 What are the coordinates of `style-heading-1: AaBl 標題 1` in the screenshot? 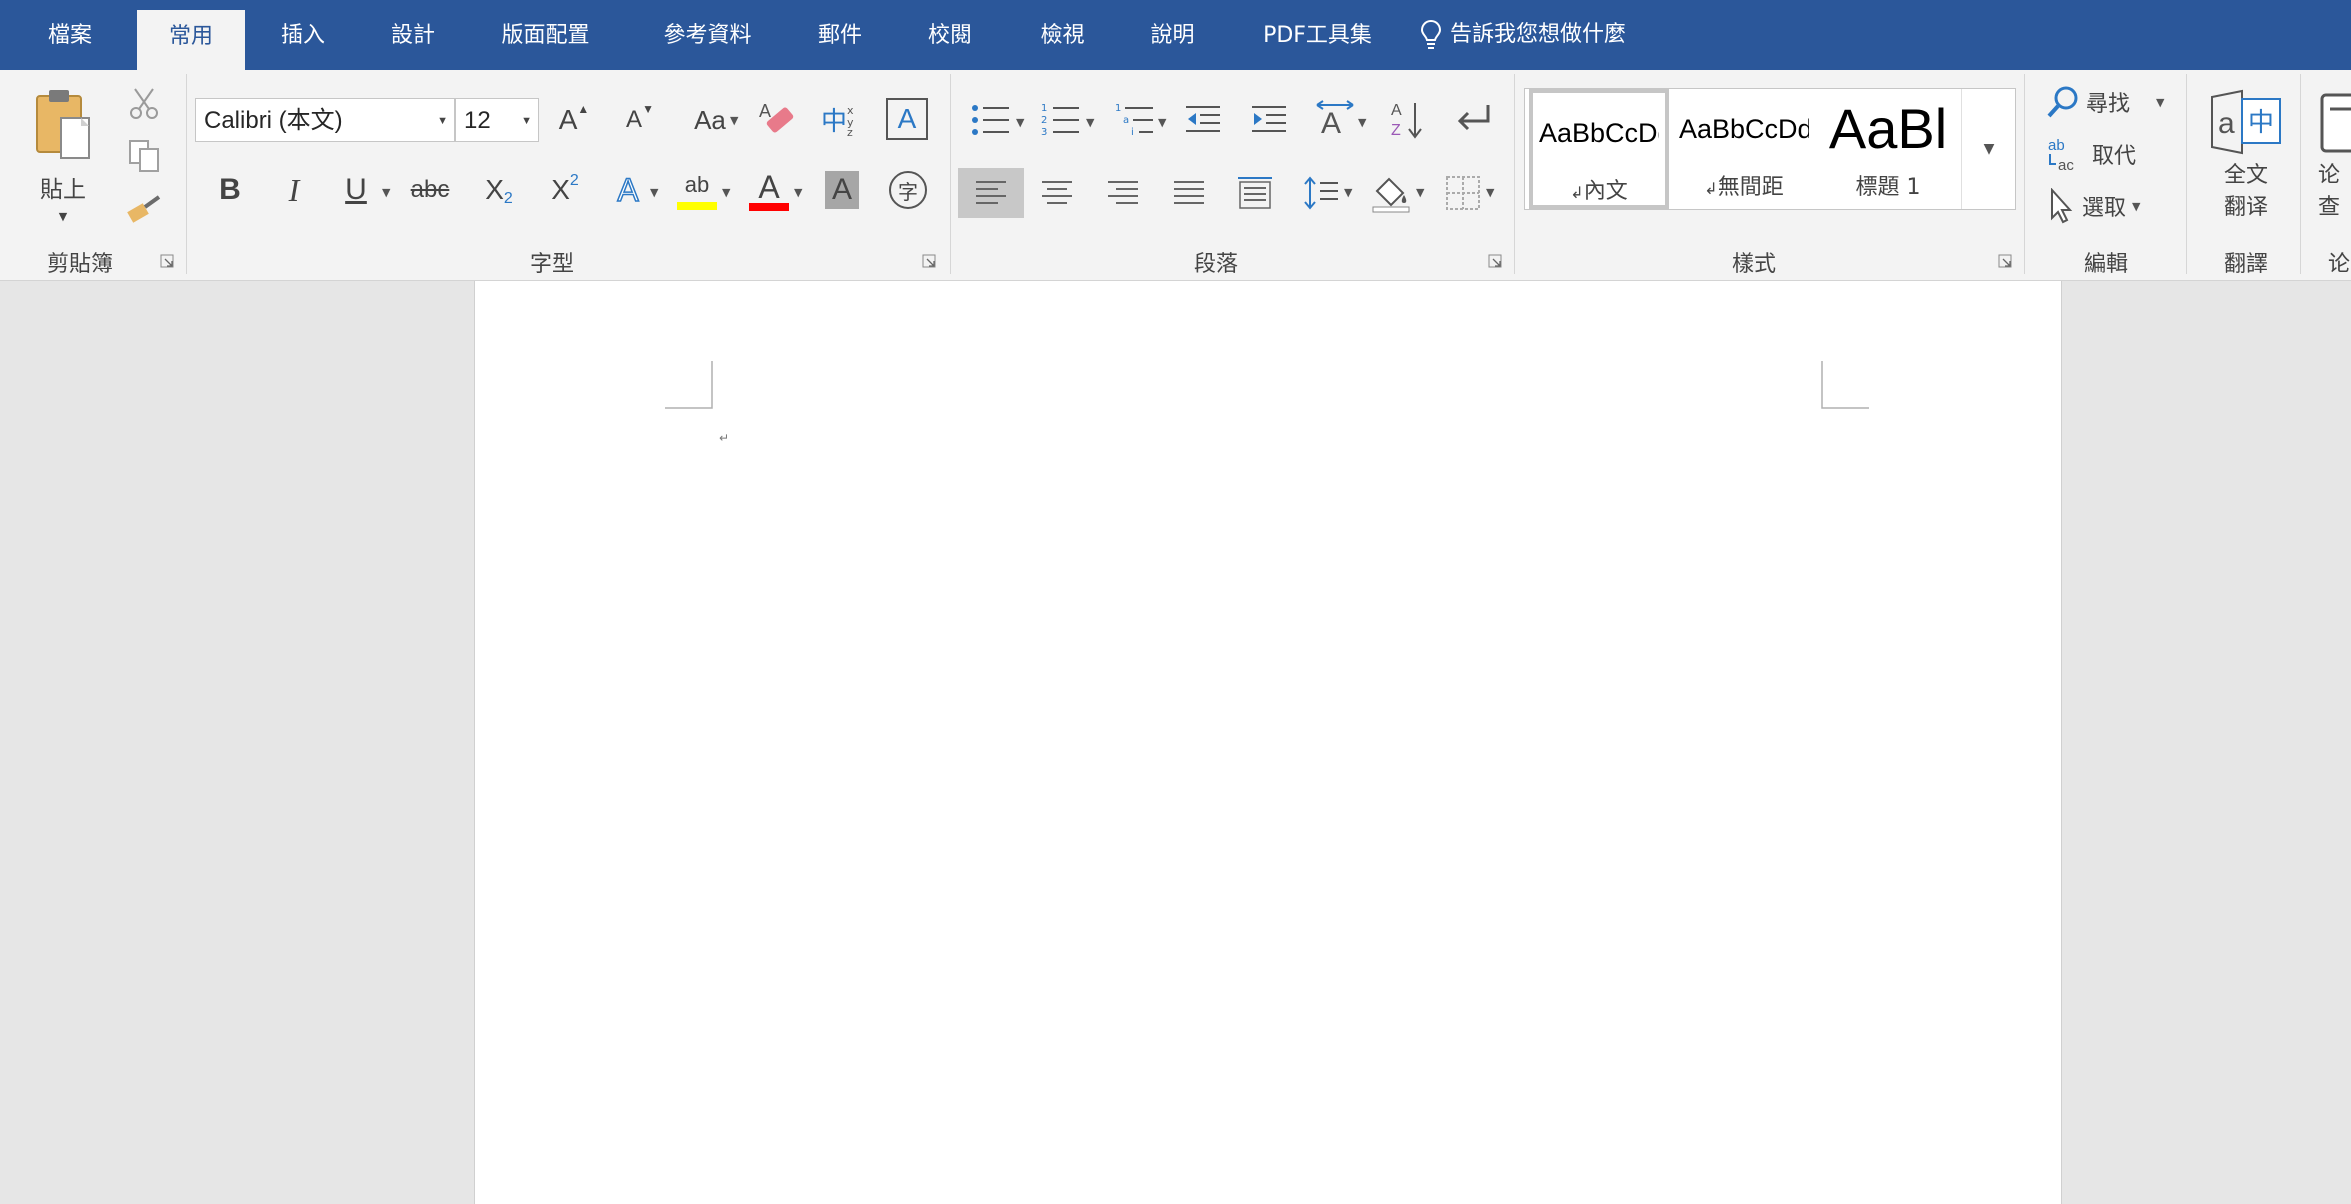 It's located at (1888, 149).